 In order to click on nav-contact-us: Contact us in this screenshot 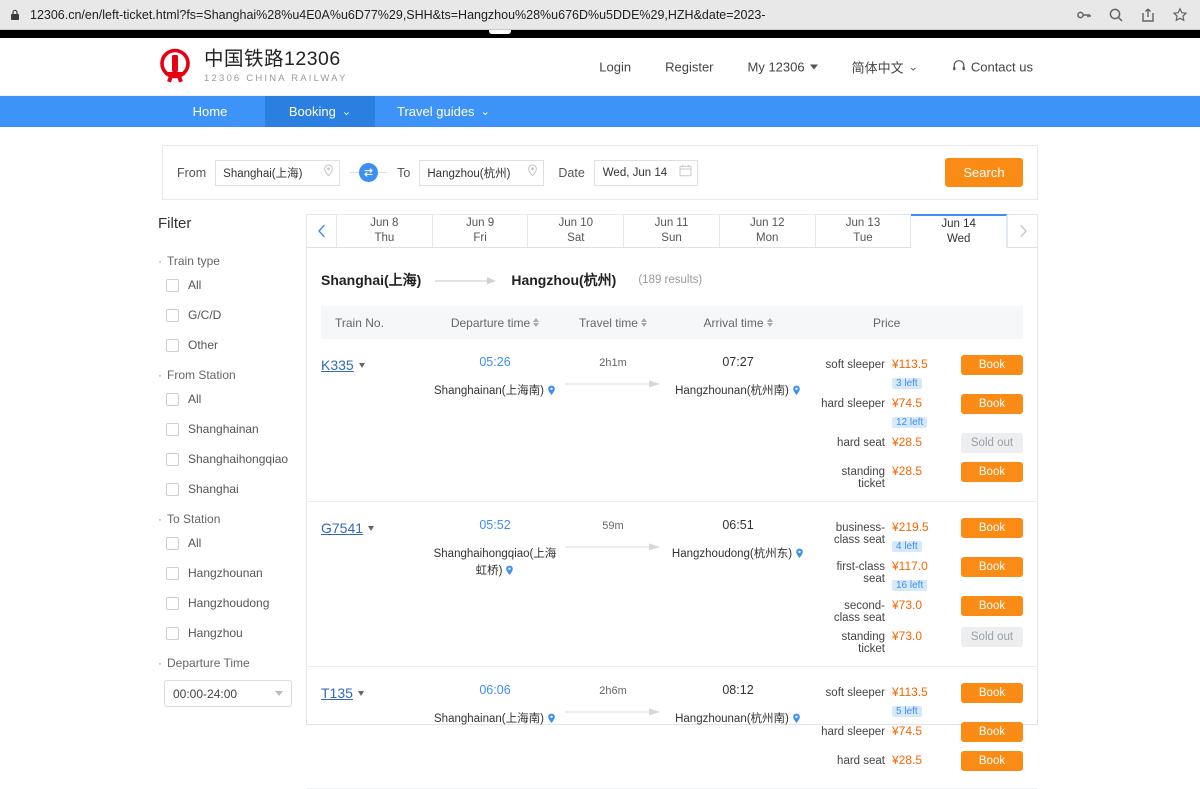, I will do `click(992, 66)`.